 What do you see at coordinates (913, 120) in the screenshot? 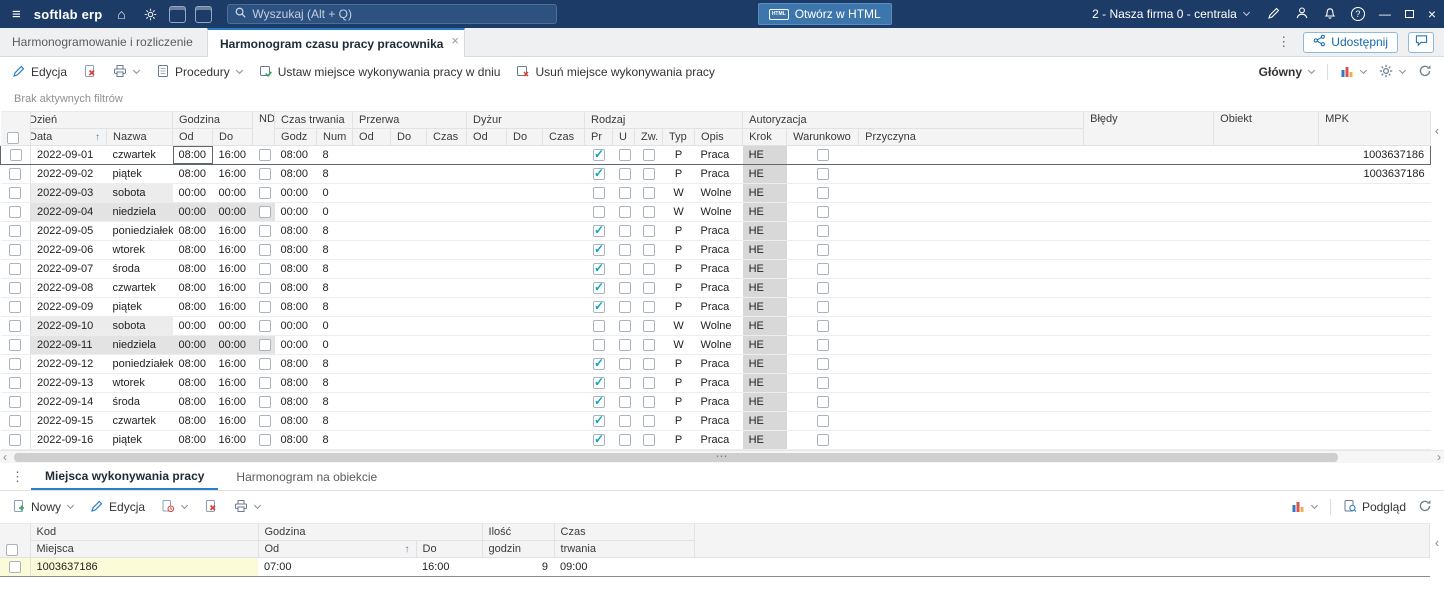
I see `group-header-autoryzacja: Autoryzacja` at bounding box center [913, 120].